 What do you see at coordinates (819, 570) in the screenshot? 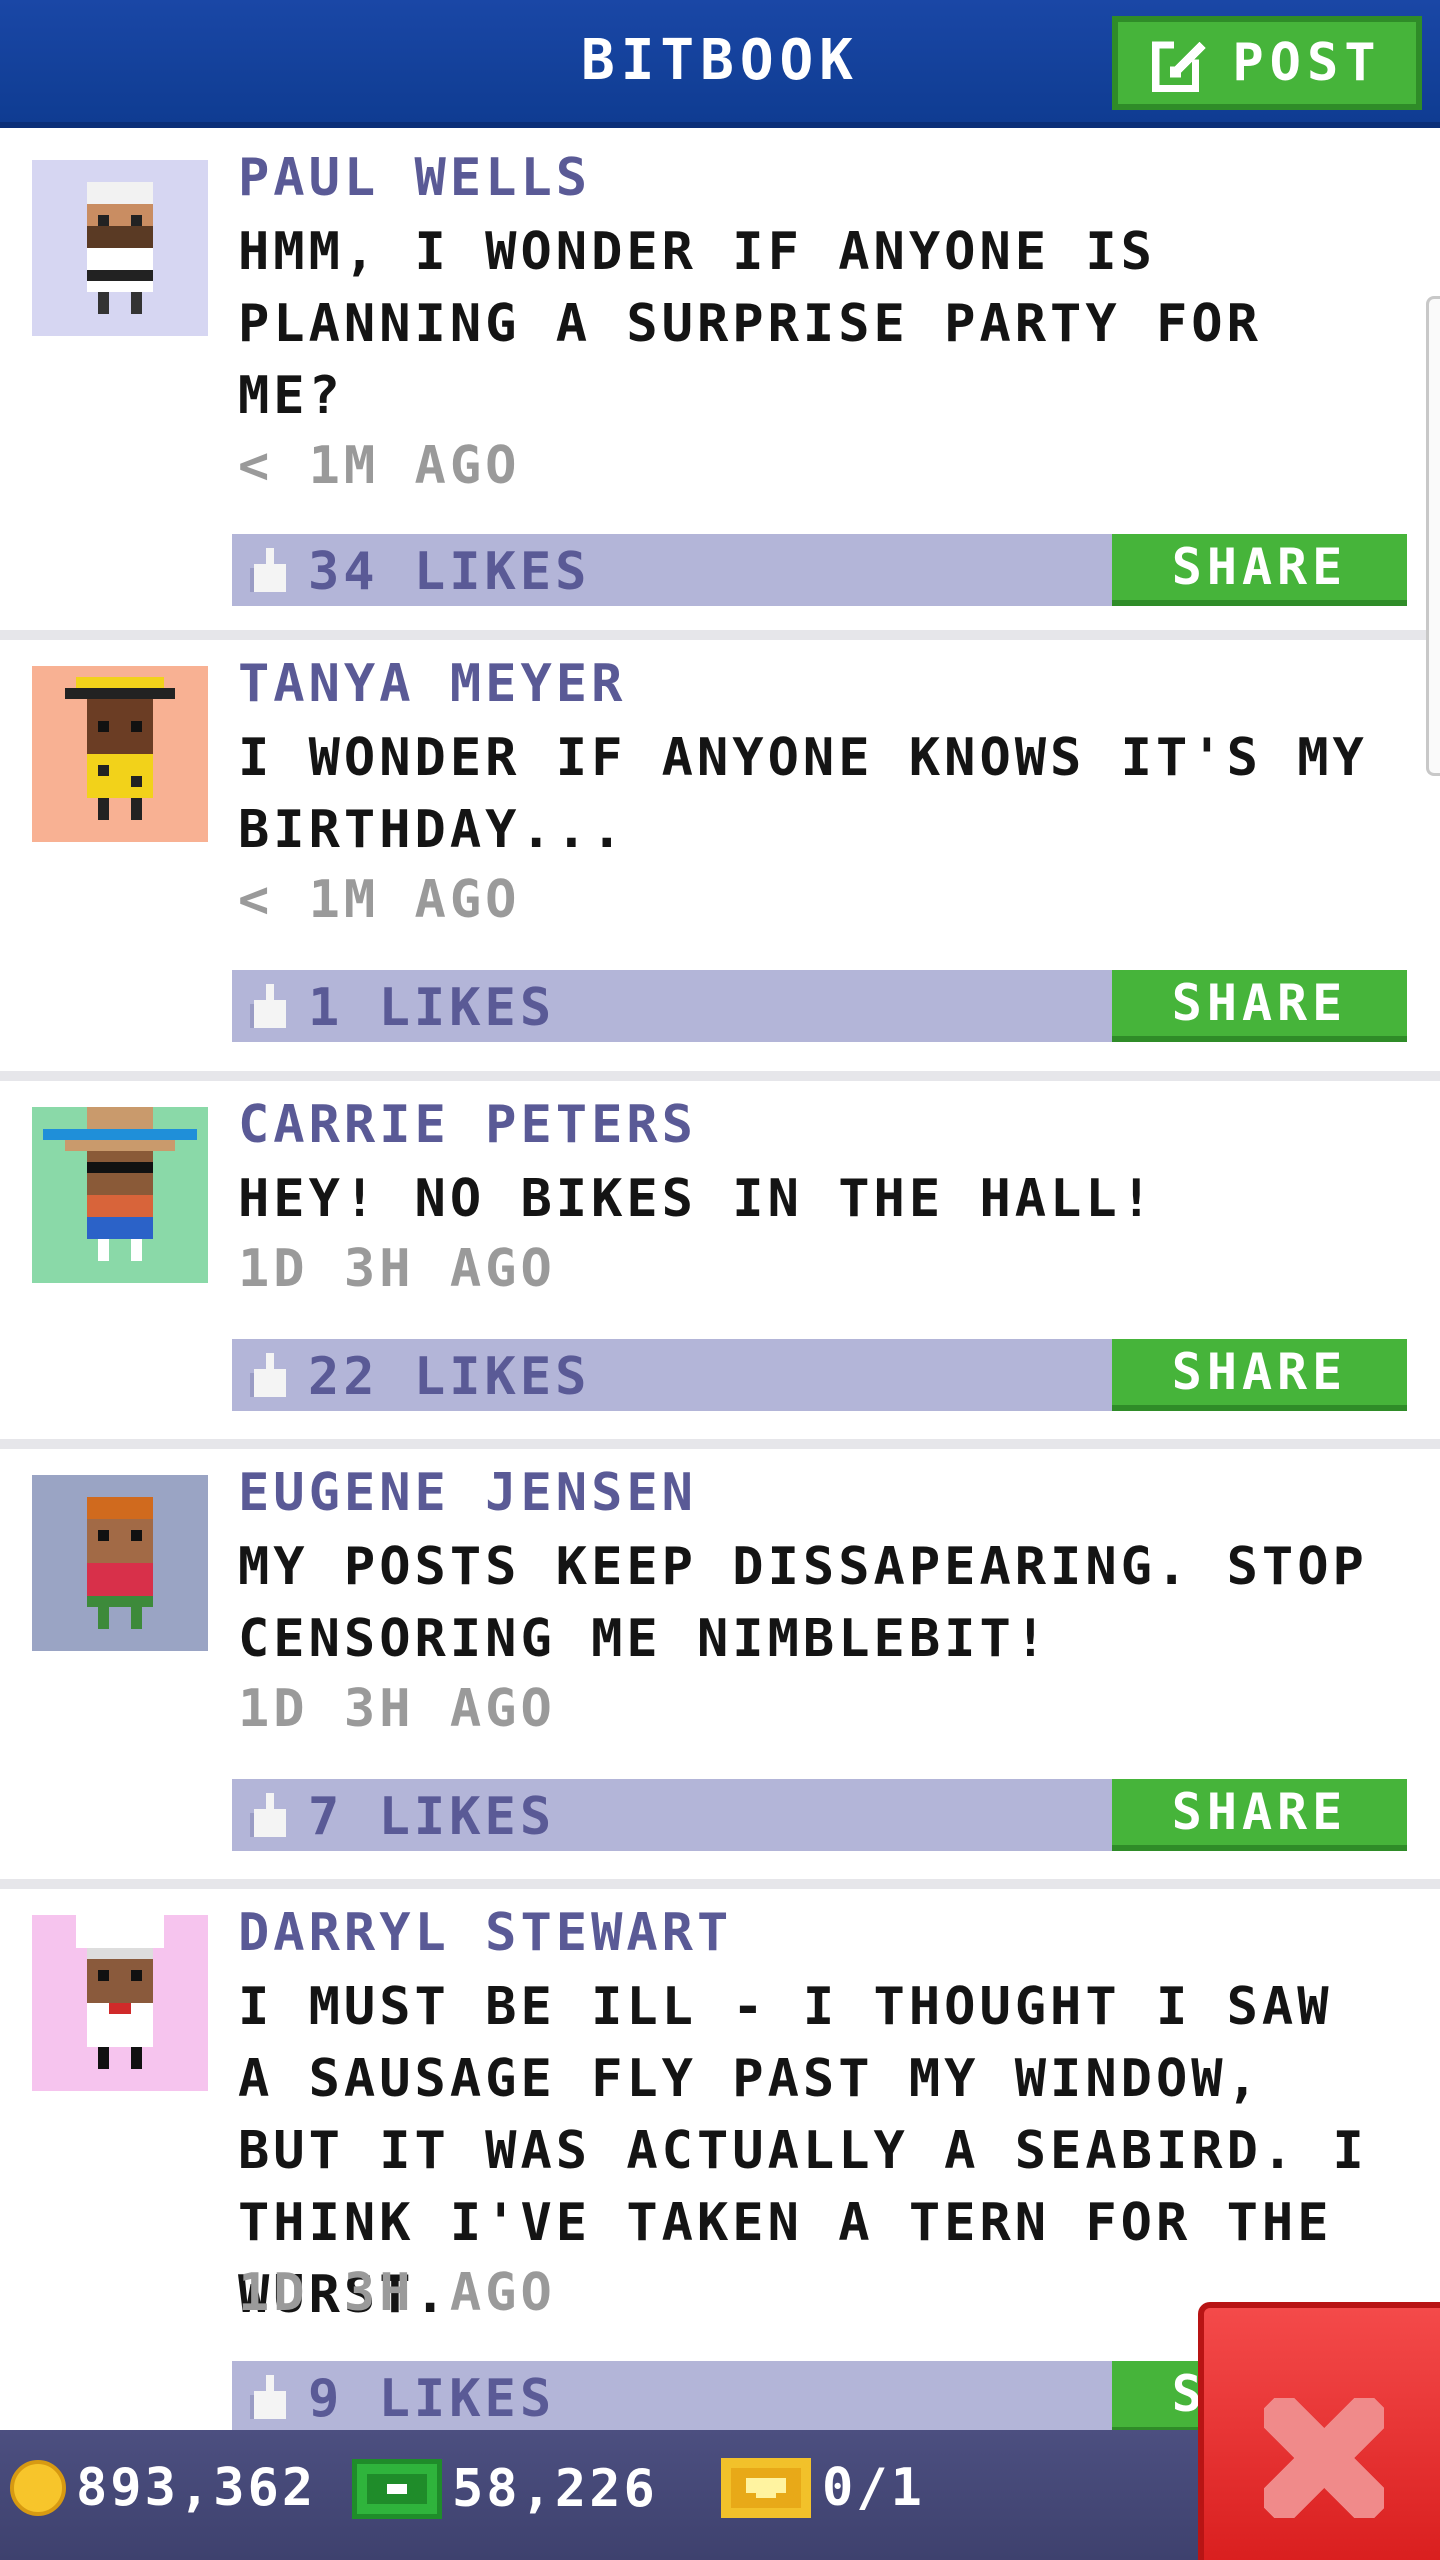
I see `like-bar: 34 LIKES SHARE` at bounding box center [819, 570].